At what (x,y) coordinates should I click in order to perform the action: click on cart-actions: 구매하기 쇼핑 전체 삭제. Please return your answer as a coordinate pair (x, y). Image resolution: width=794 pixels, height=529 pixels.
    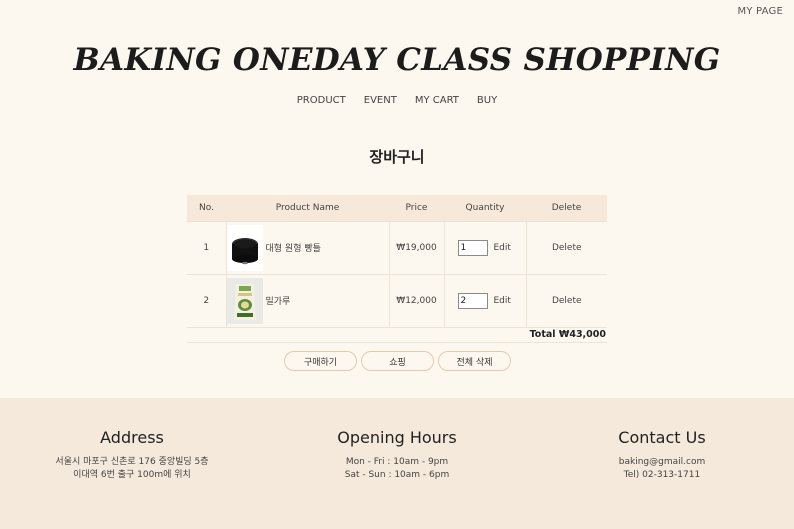
    Looking at the image, I should click on (397, 361).